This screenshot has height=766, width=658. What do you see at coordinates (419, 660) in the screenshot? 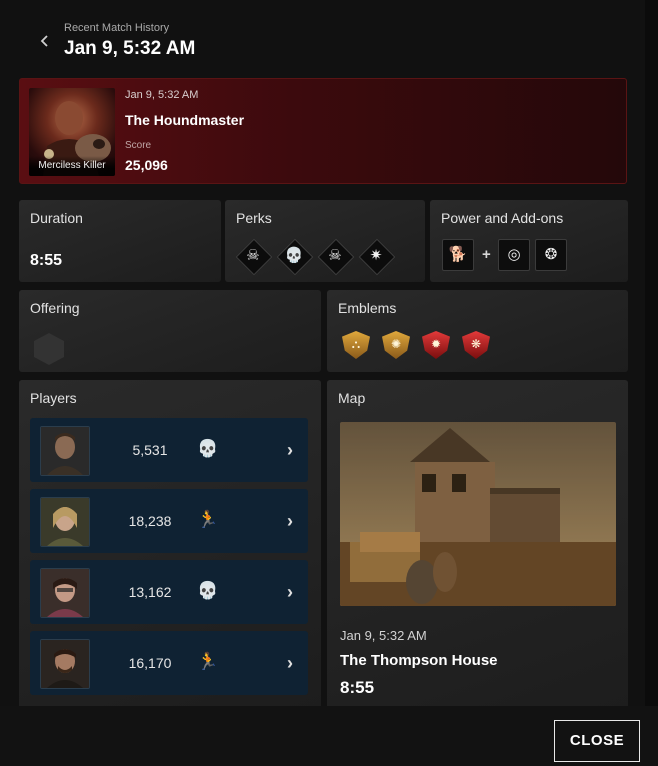
I see `map-name: The Thompson House` at bounding box center [419, 660].